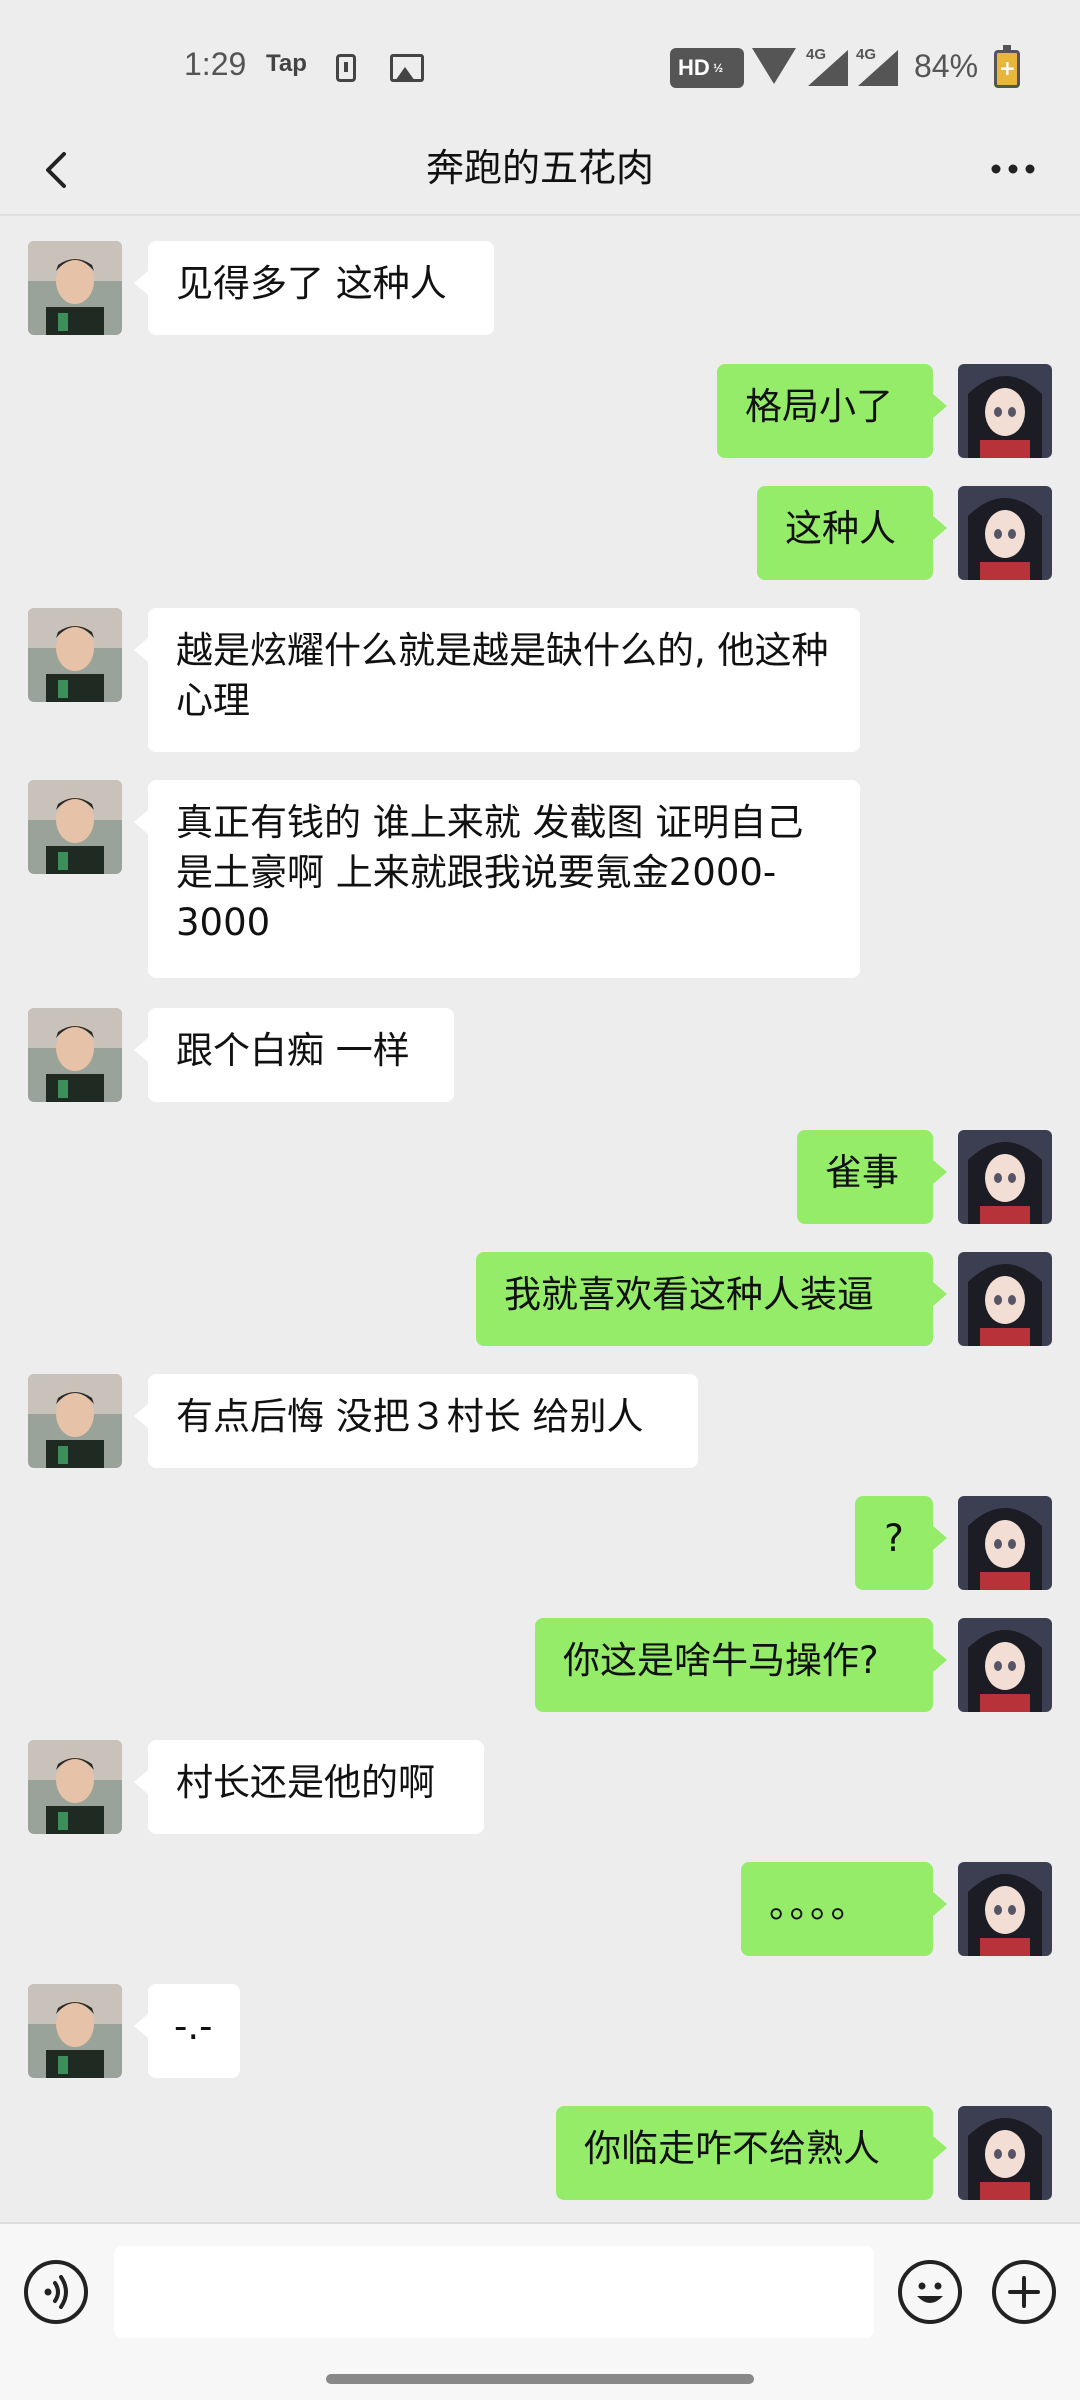  What do you see at coordinates (930, 2292) in the screenshot?
I see `emoji-icon` at bounding box center [930, 2292].